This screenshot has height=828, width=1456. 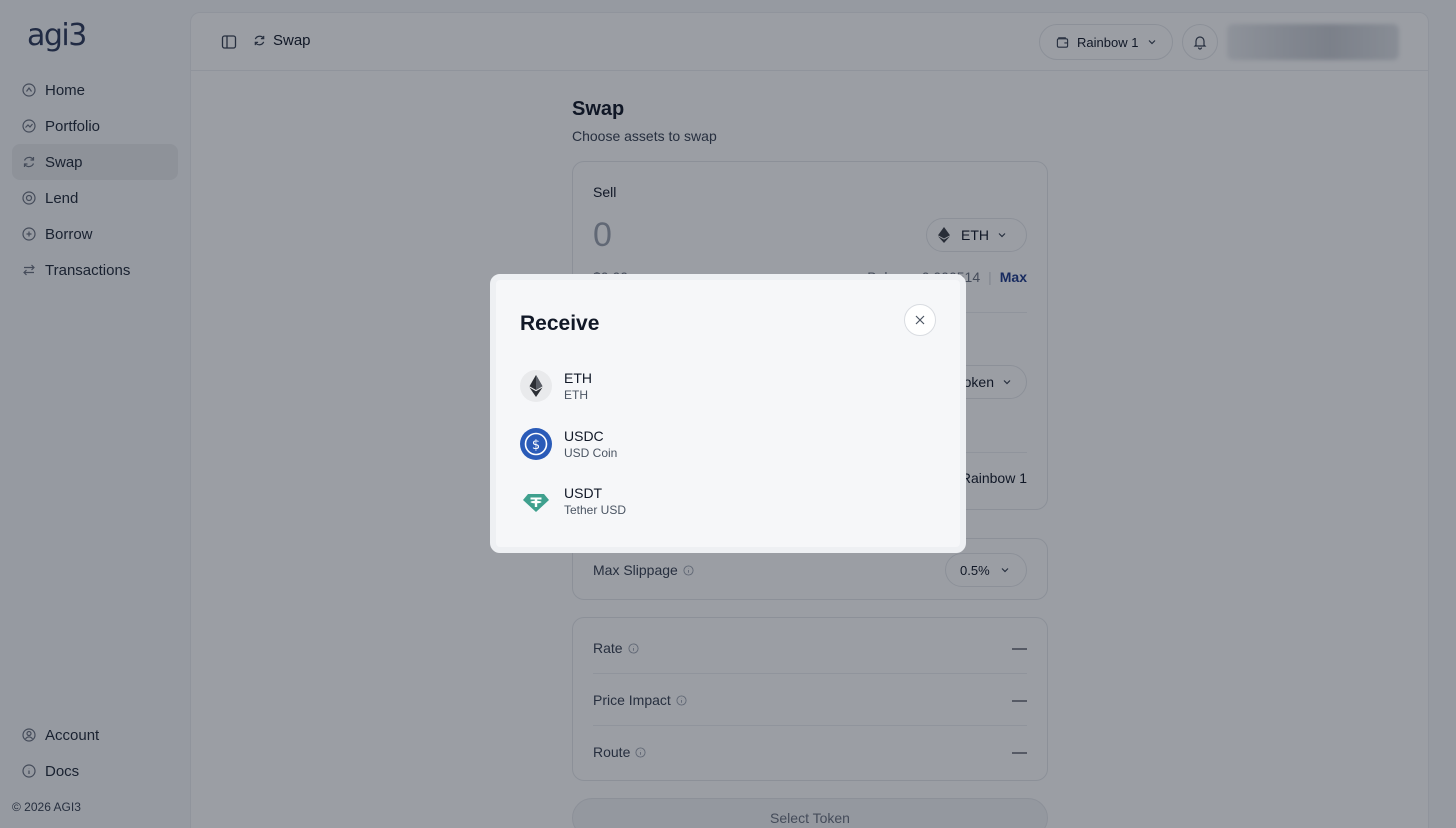 I want to click on token-option-usdc: $ USDC USD Coin, so click(x=568, y=444).